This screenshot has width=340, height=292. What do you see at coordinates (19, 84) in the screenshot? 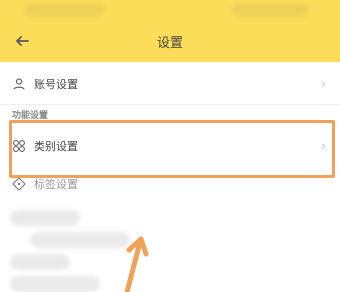
I see `user-icon` at bounding box center [19, 84].